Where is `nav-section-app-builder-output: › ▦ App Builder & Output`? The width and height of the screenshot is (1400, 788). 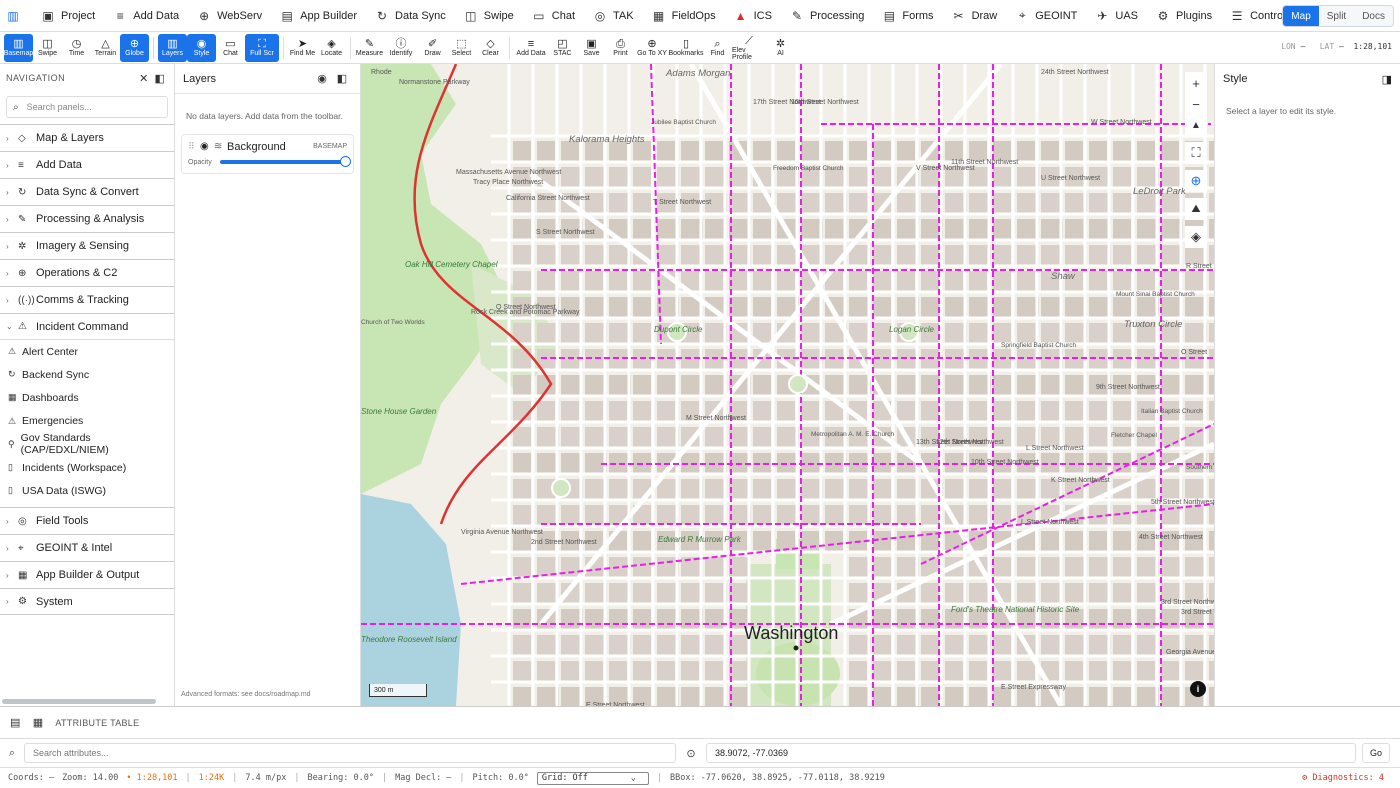
nav-section-app-builder-output: › ▦ App Builder & Output is located at coordinates (87, 574).